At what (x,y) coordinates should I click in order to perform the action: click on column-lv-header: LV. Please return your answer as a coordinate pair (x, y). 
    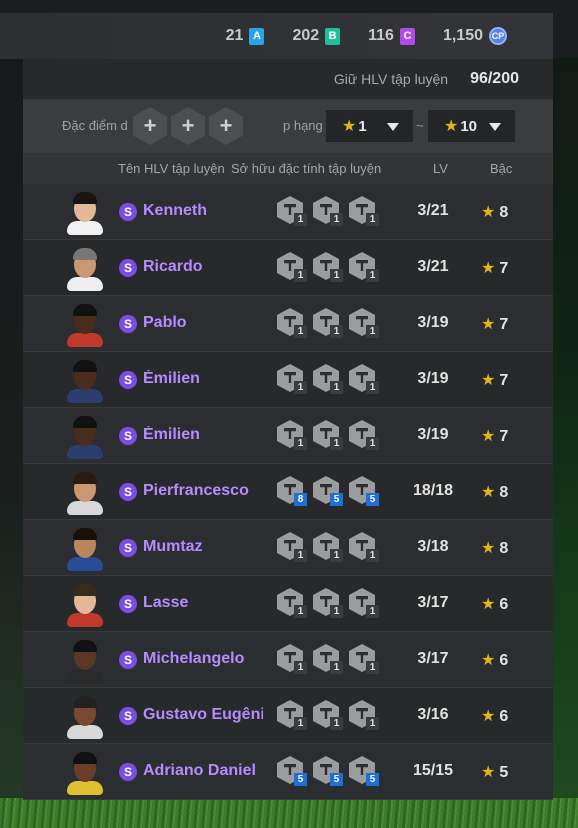
    Looking at the image, I should click on (440, 168).